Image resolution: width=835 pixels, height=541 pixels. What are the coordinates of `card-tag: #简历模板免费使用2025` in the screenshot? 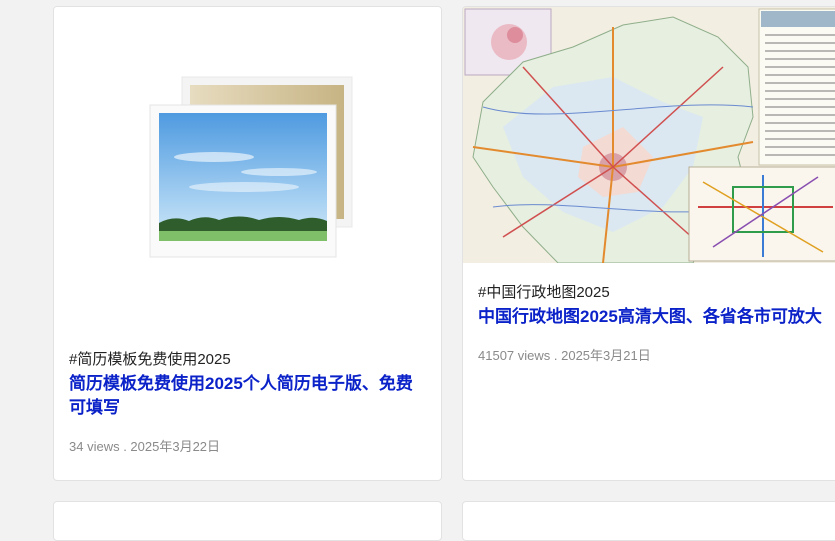 It's located at (247, 360).